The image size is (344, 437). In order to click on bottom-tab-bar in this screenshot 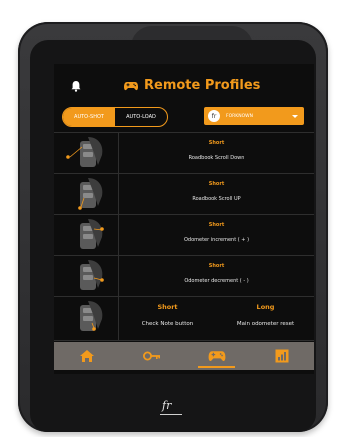, I will do `click(184, 356)`.